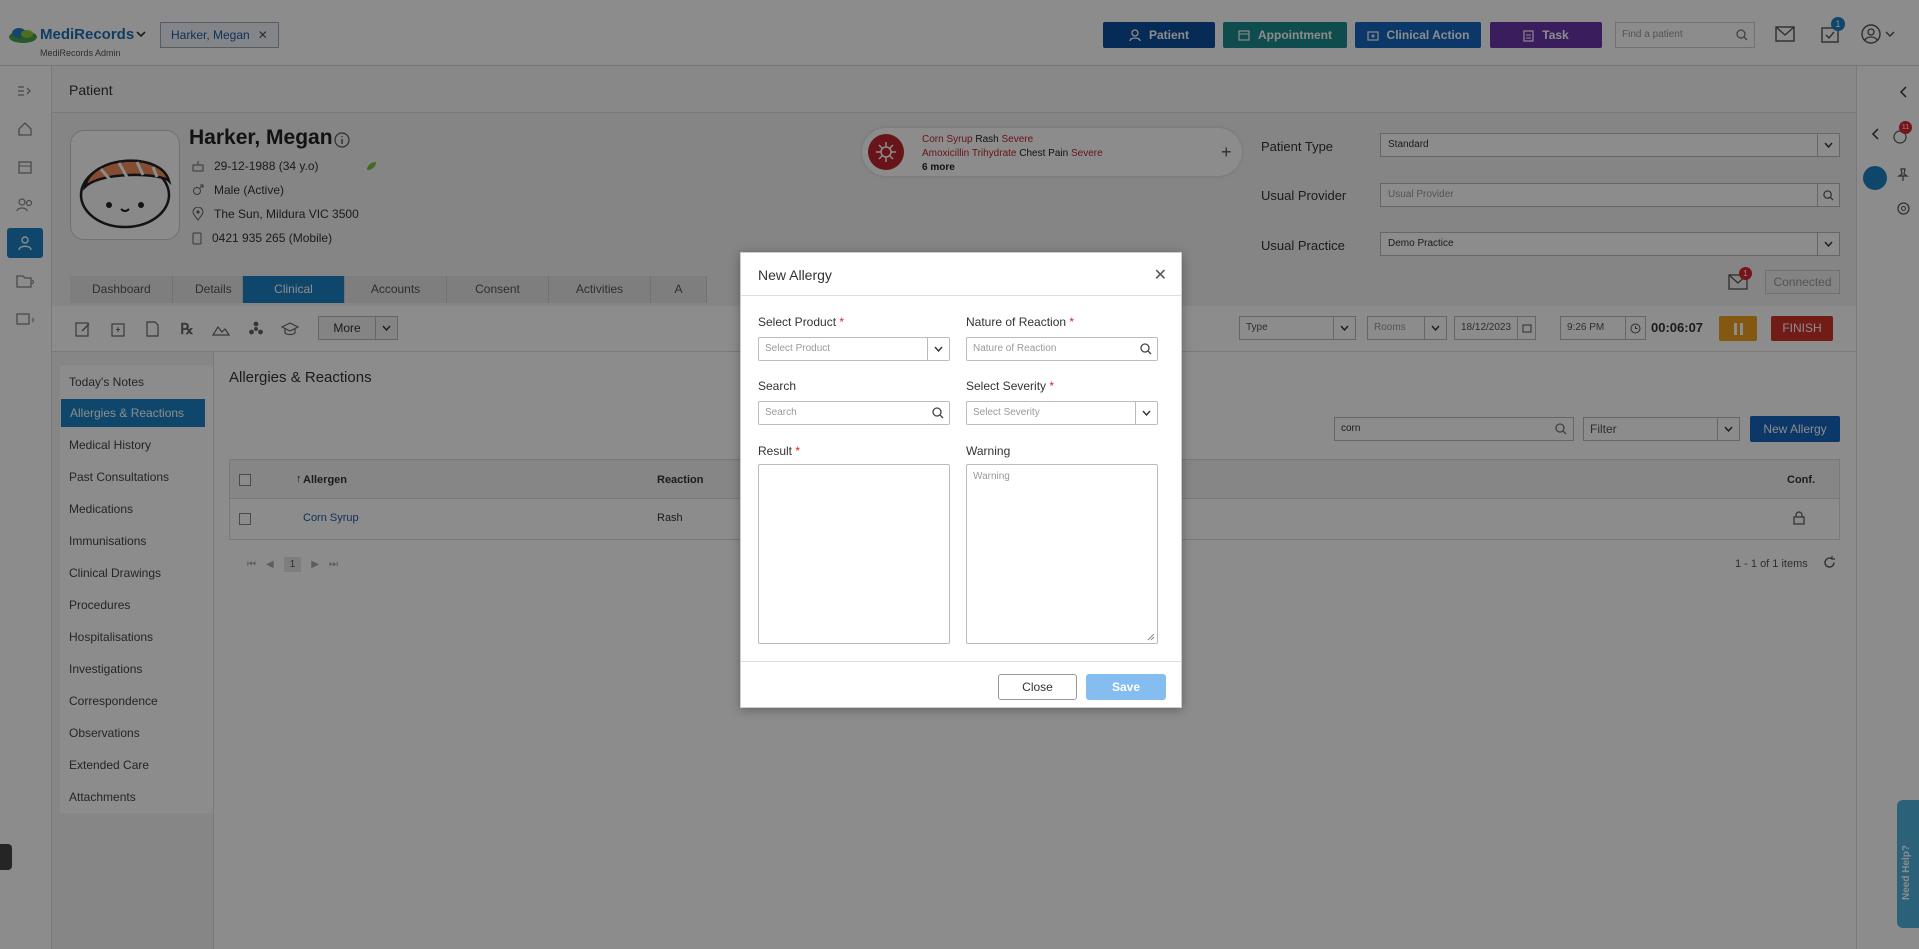  What do you see at coordinates (854, 554) in the screenshot?
I see `result-textarea` at bounding box center [854, 554].